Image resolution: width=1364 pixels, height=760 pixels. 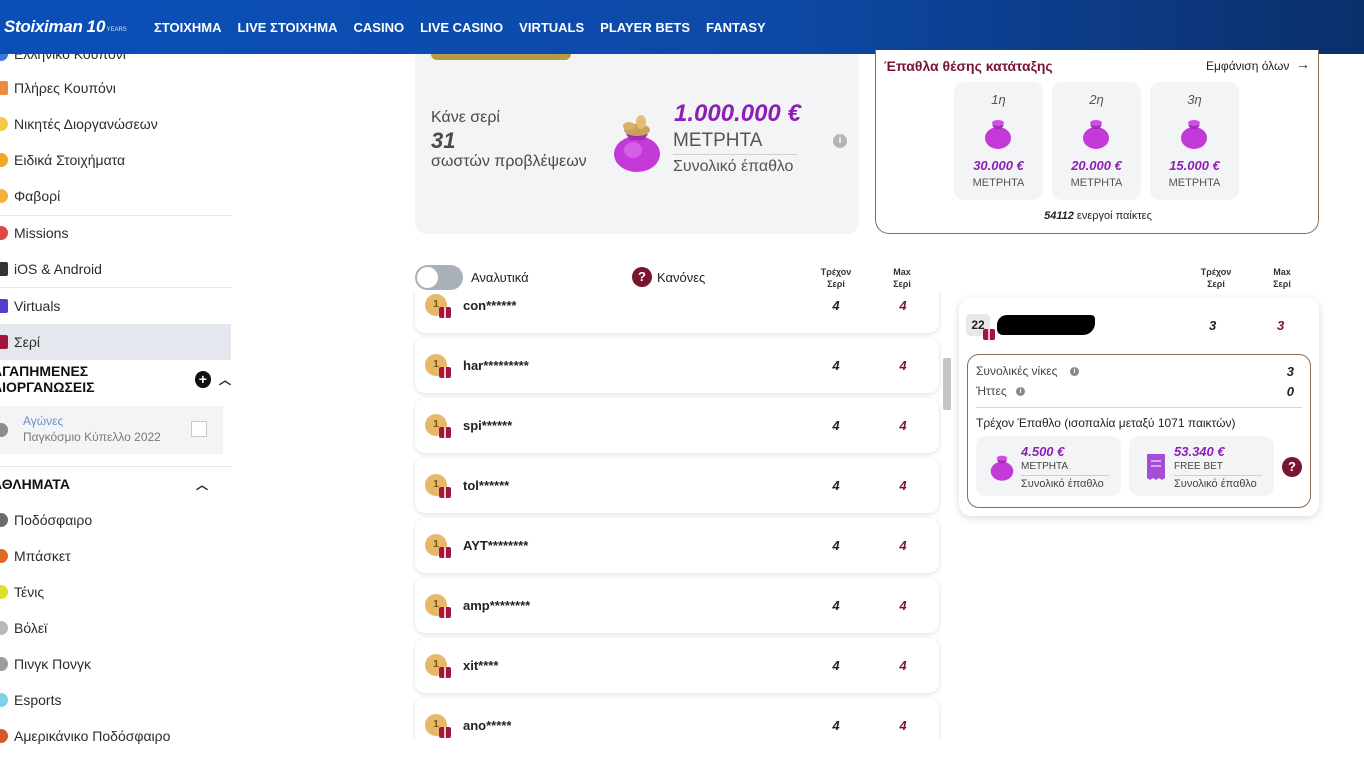 What do you see at coordinates (115, 592) in the screenshot?
I see `sidebar-item-tennis: Τένις` at bounding box center [115, 592].